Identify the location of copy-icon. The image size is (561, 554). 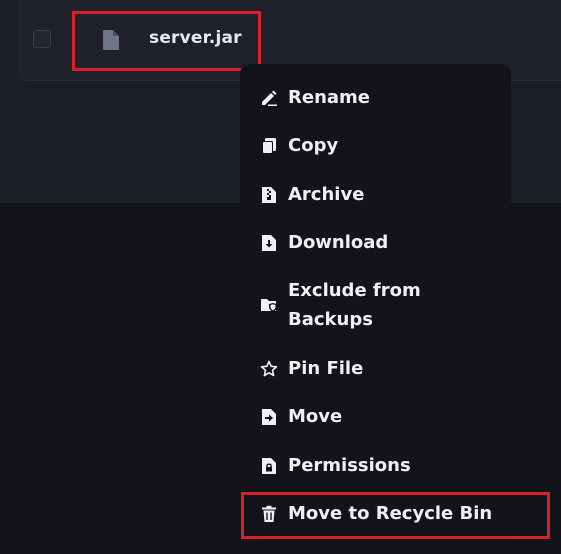
(269, 146).